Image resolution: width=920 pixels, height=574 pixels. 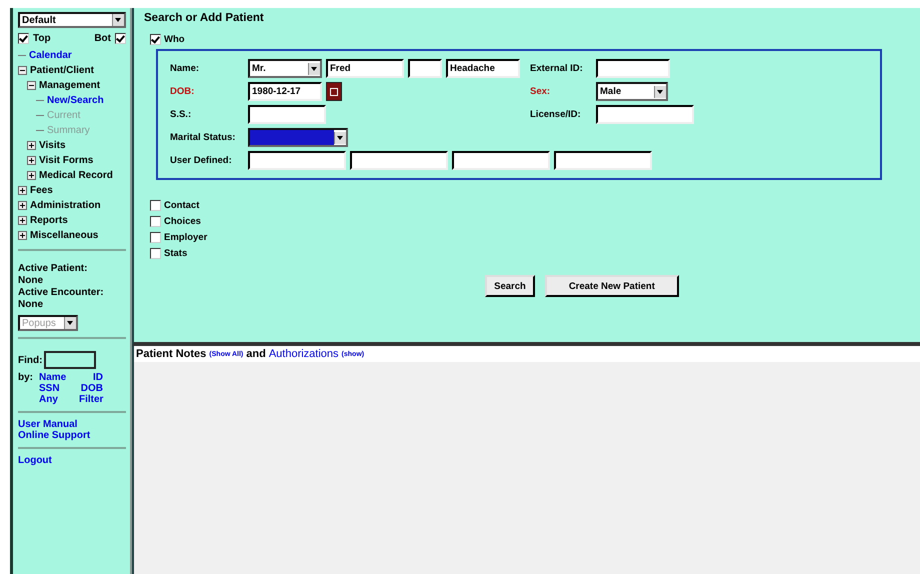 I want to click on find-by-link: DOB, so click(x=91, y=388).